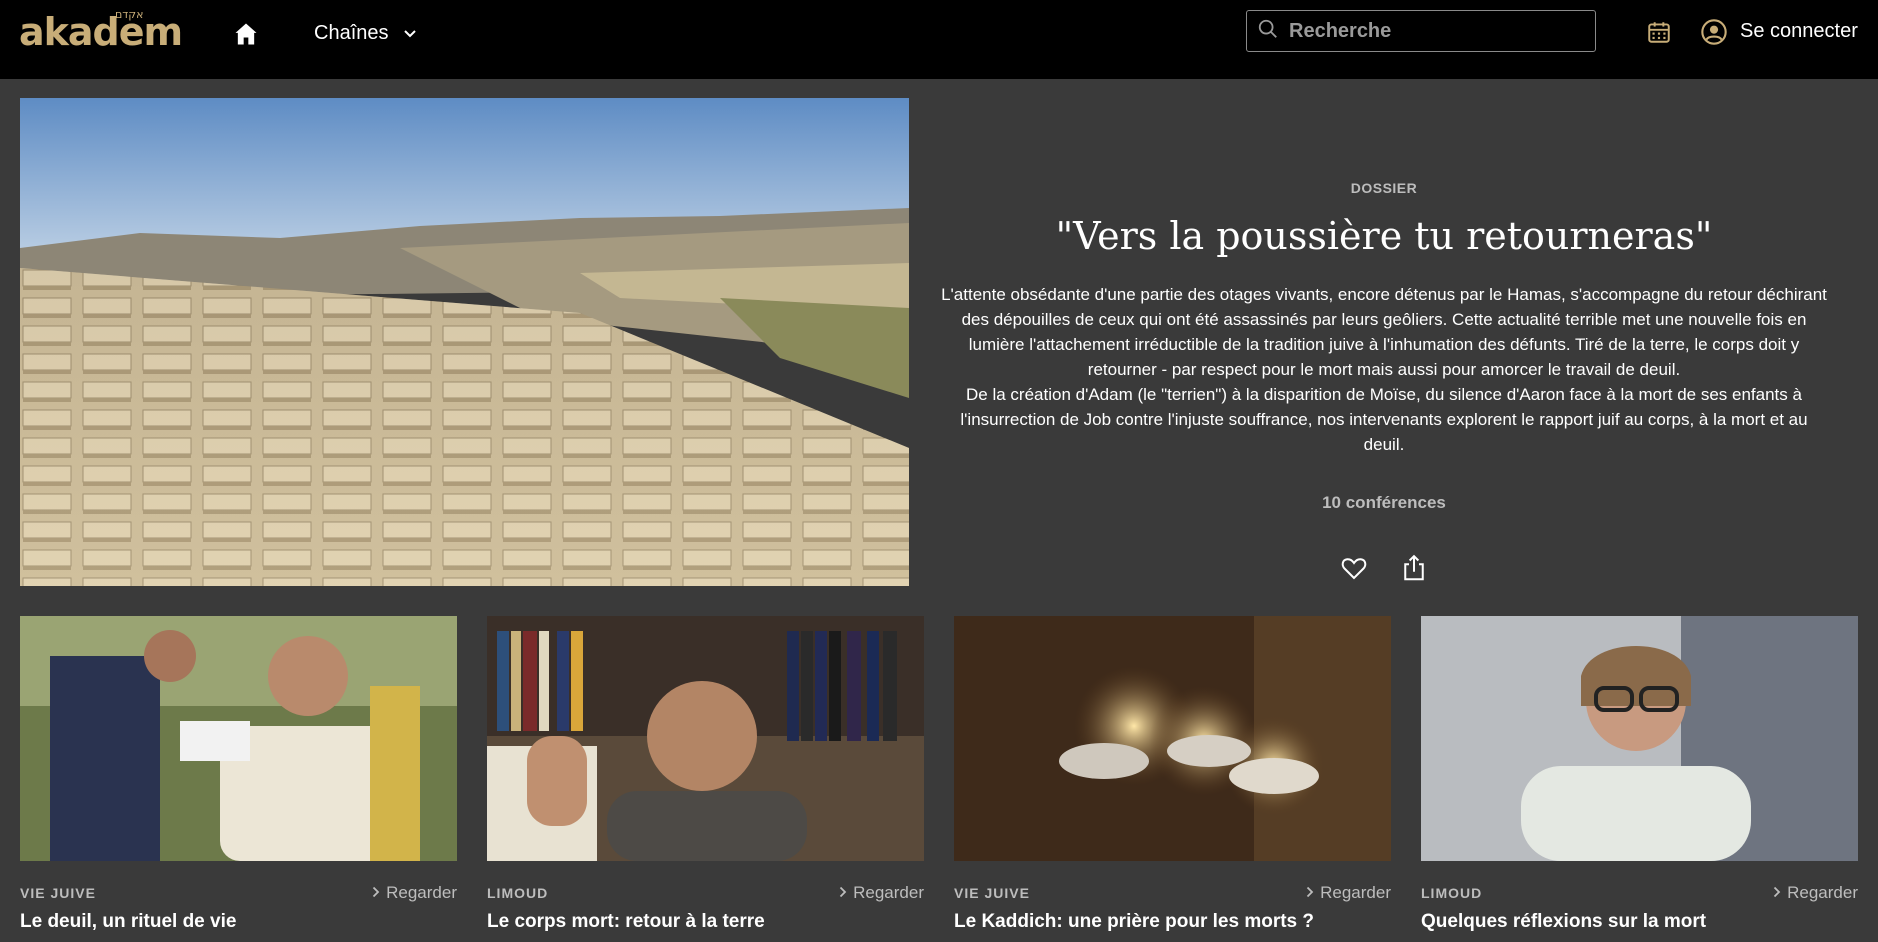  Describe the element at coordinates (1172, 922) in the screenshot. I see `card-title: Le Kaddich: une prière pour les morts ?` at that location.